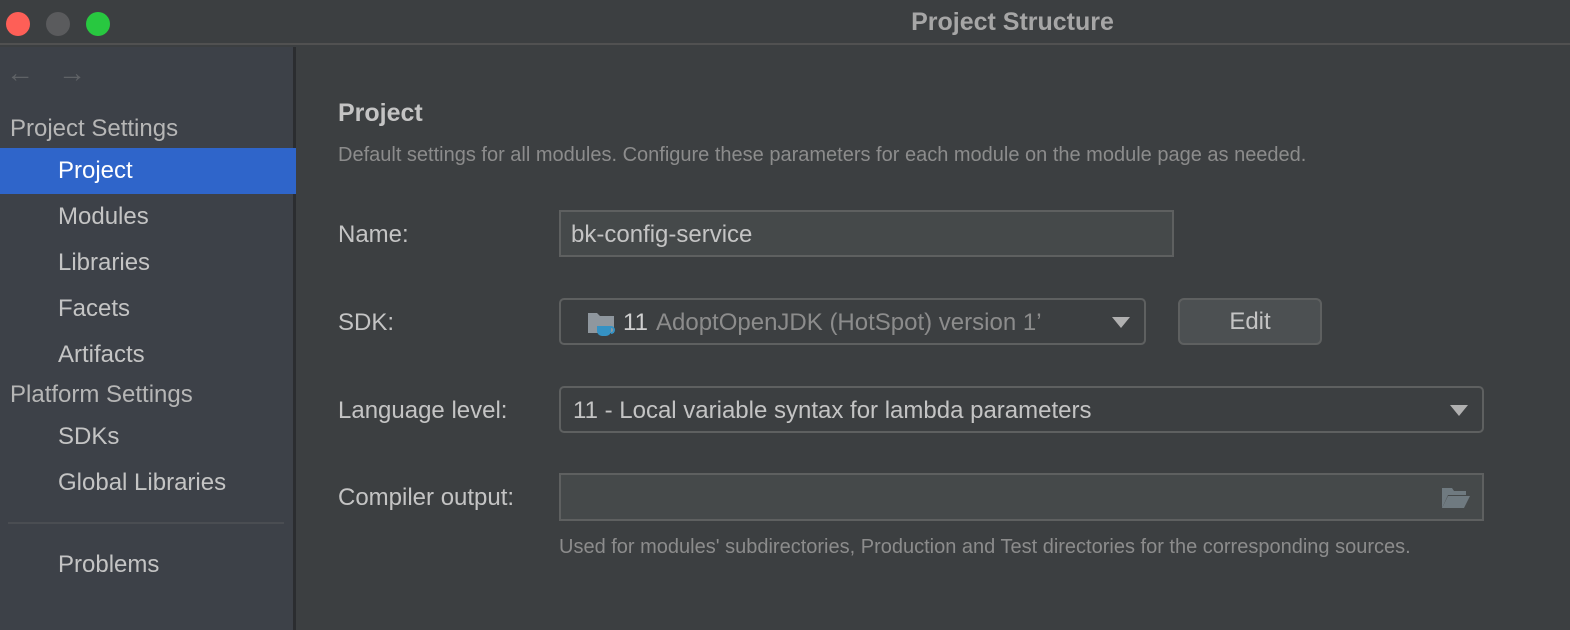 Image resolution: width=1570 pixels, height=630 pixels. I want to click on sdk-value: AdoptOpenJDK (HotSpot) version 1’, so click(849, 322).